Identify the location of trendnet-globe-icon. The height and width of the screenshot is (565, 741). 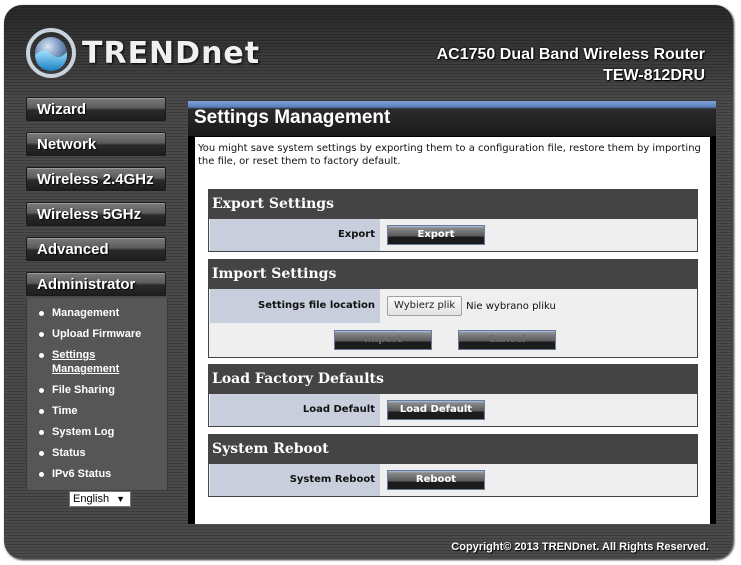
(51, 53).